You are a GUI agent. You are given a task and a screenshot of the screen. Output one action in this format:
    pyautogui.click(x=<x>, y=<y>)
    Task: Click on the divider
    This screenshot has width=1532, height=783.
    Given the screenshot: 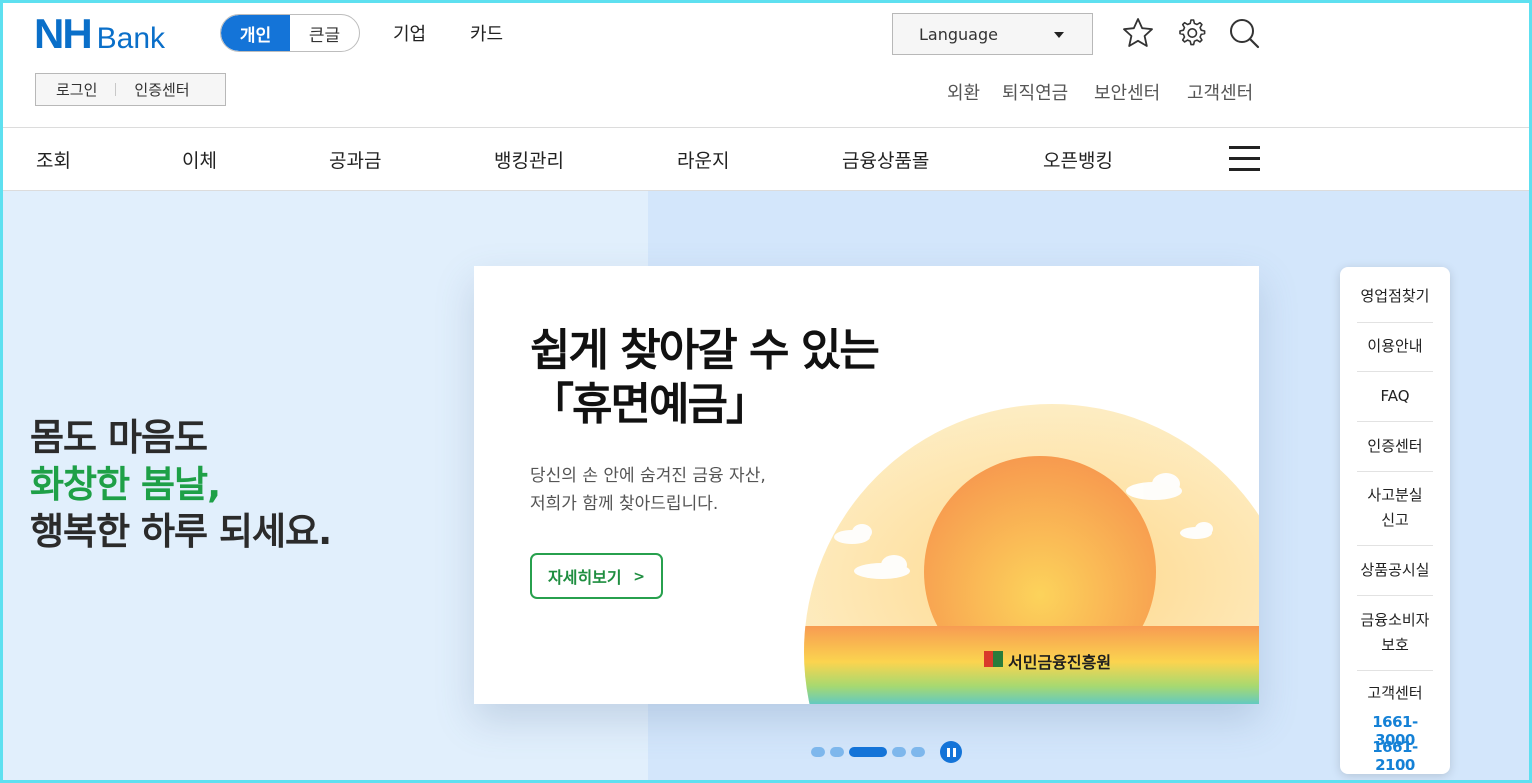 What is the action you would take?
    pyautogui.click(x=116, y=89)
    